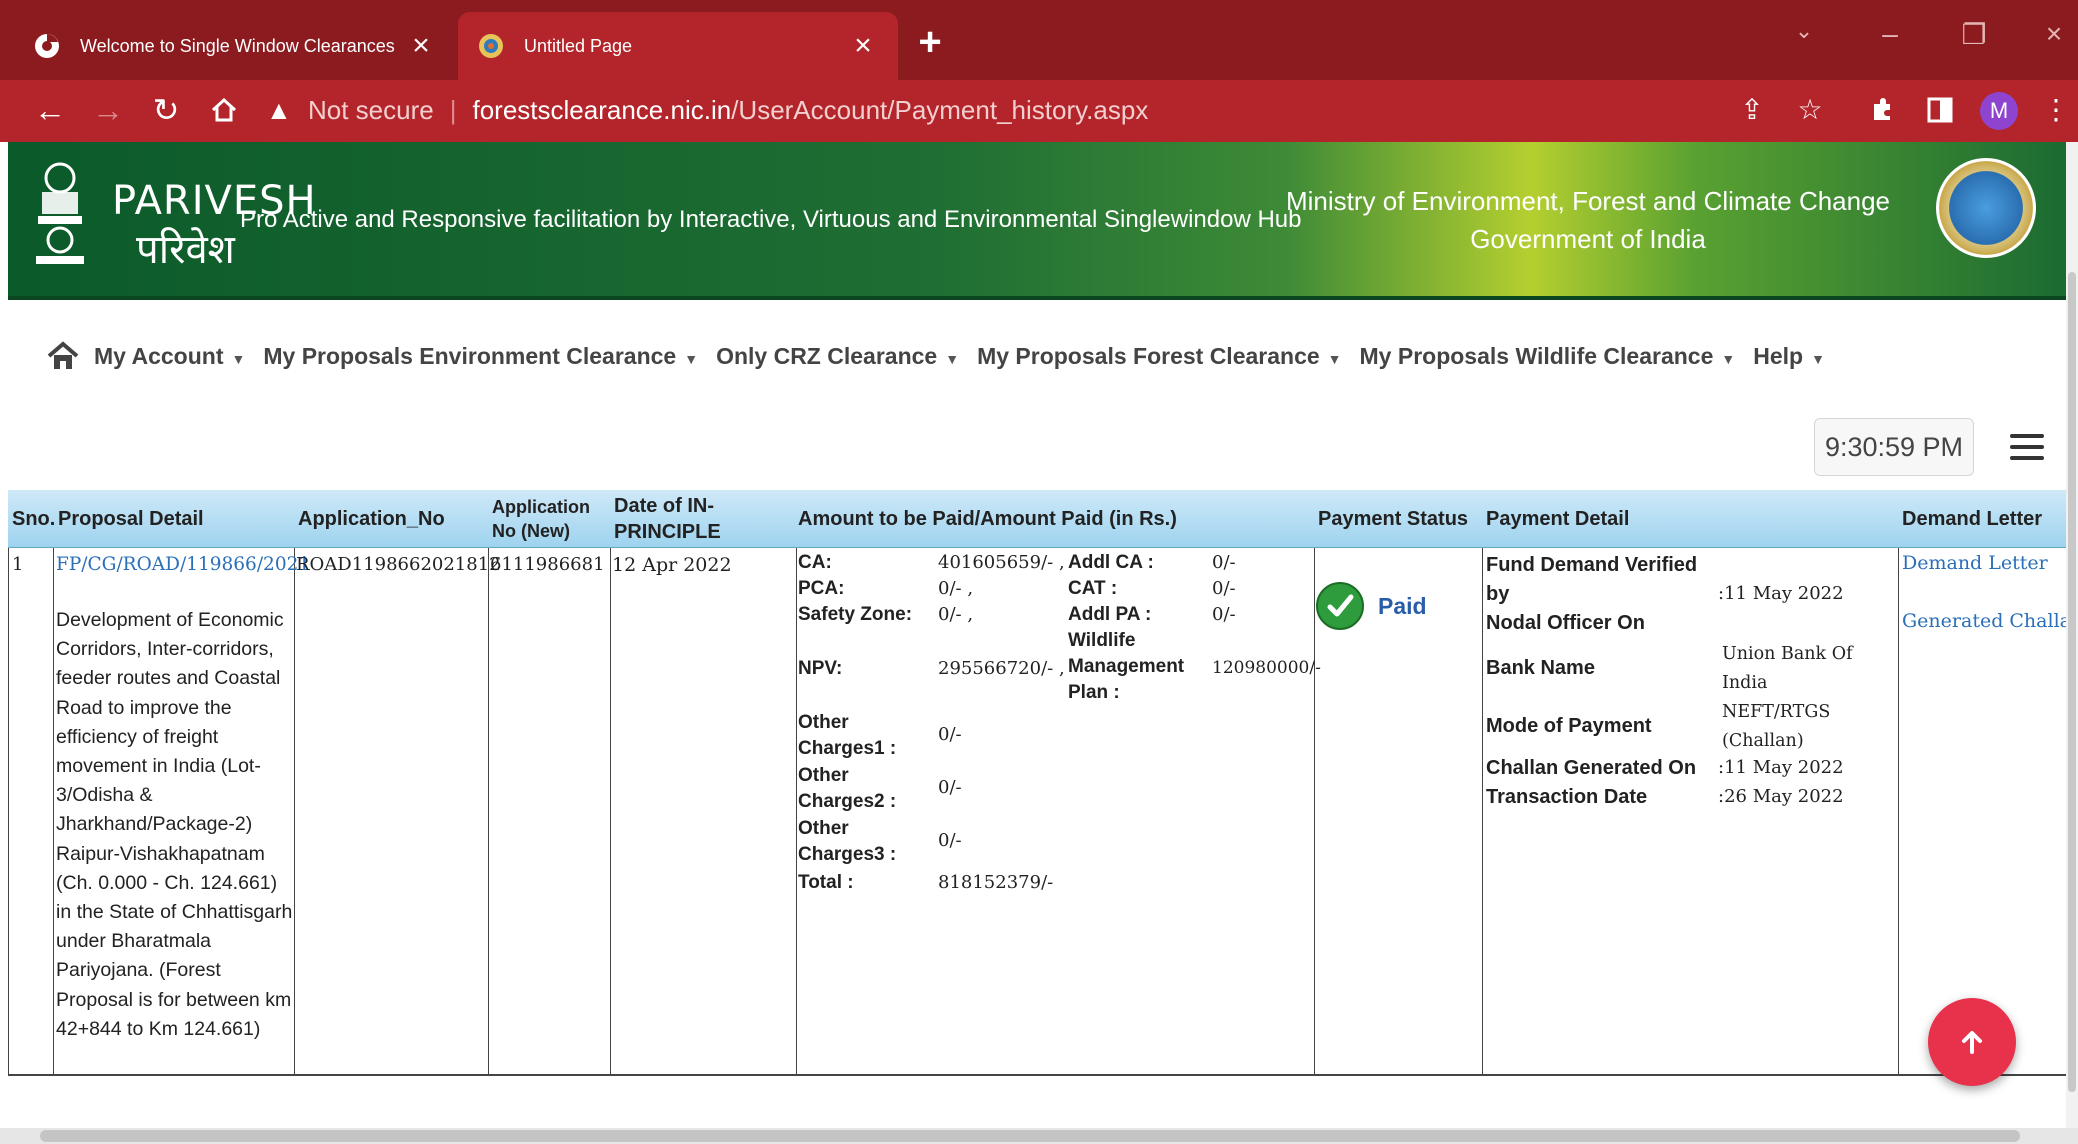  Describe the element at coordinates (1882, 110) in the screenshot. I see `extensions-icon` at that location.